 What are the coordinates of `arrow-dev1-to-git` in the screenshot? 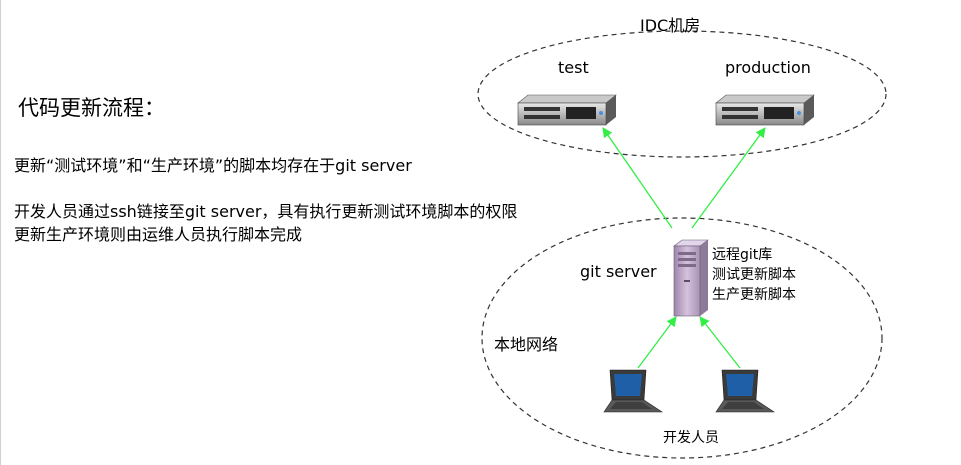 It's located at (657, 342).